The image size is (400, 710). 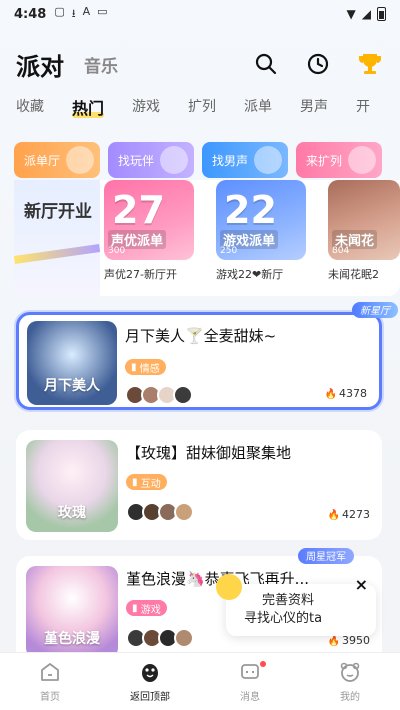 I want to click on tab-dispatch: 派单, so click(x=258, y=108).